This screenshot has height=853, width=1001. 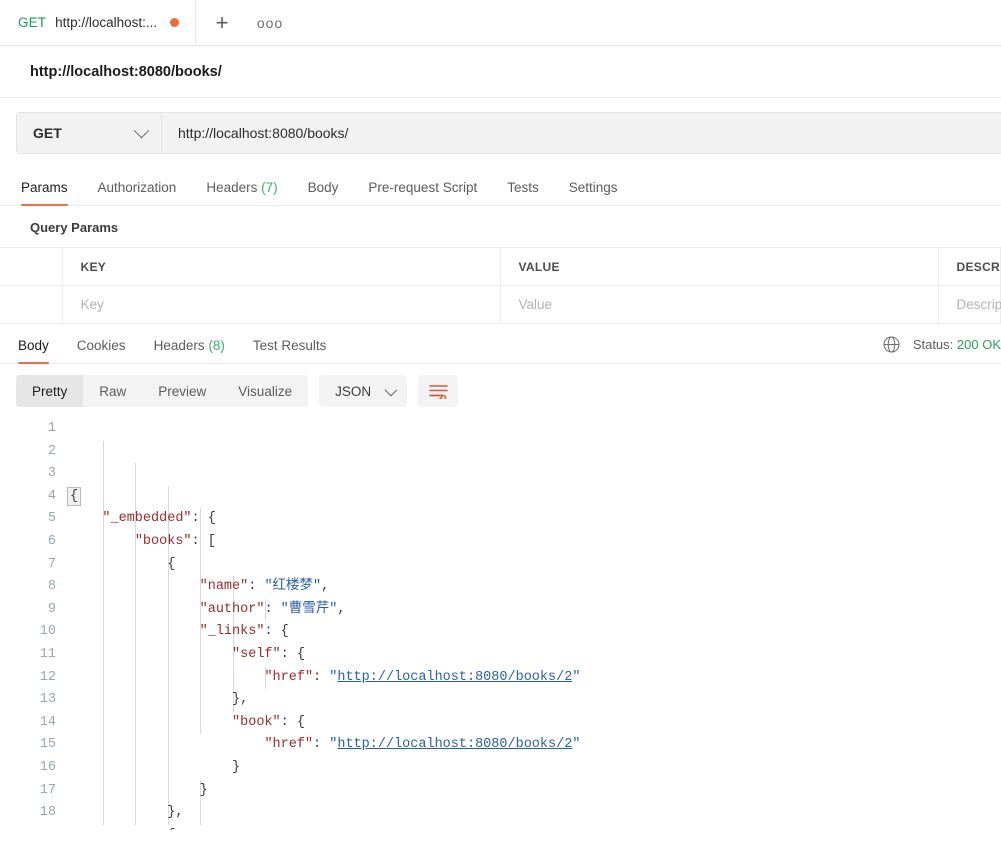 I want to click on code-line: "books": [, so click(x=175, y=541).